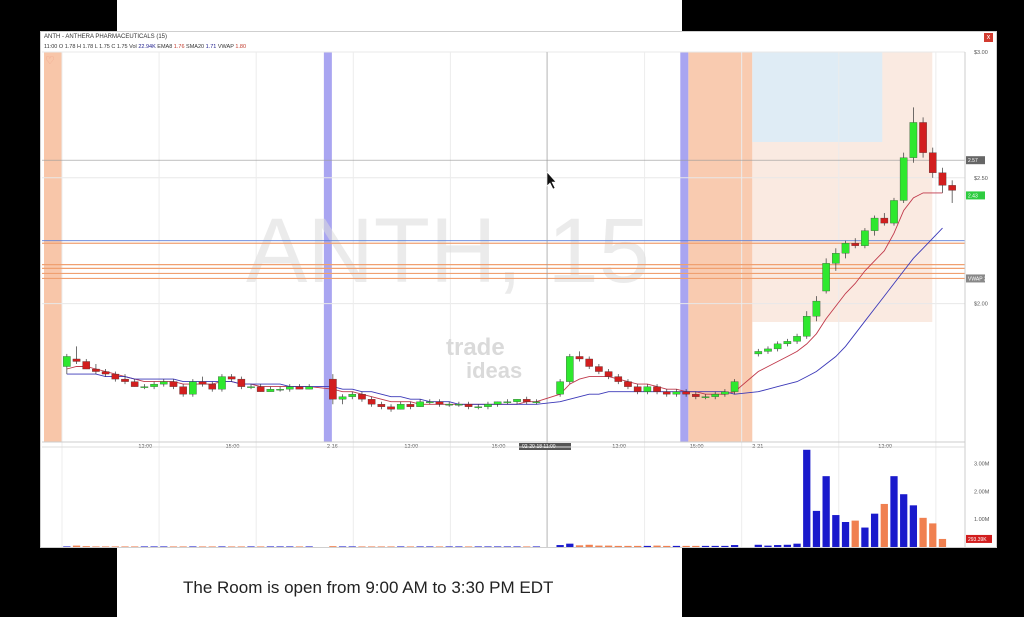 The image size is (1024, 617). What do you see at coordinates (973, 161) in the screenshot?
I see `crosshair-badge-text: 2.57` at bounding box center [973, 161].